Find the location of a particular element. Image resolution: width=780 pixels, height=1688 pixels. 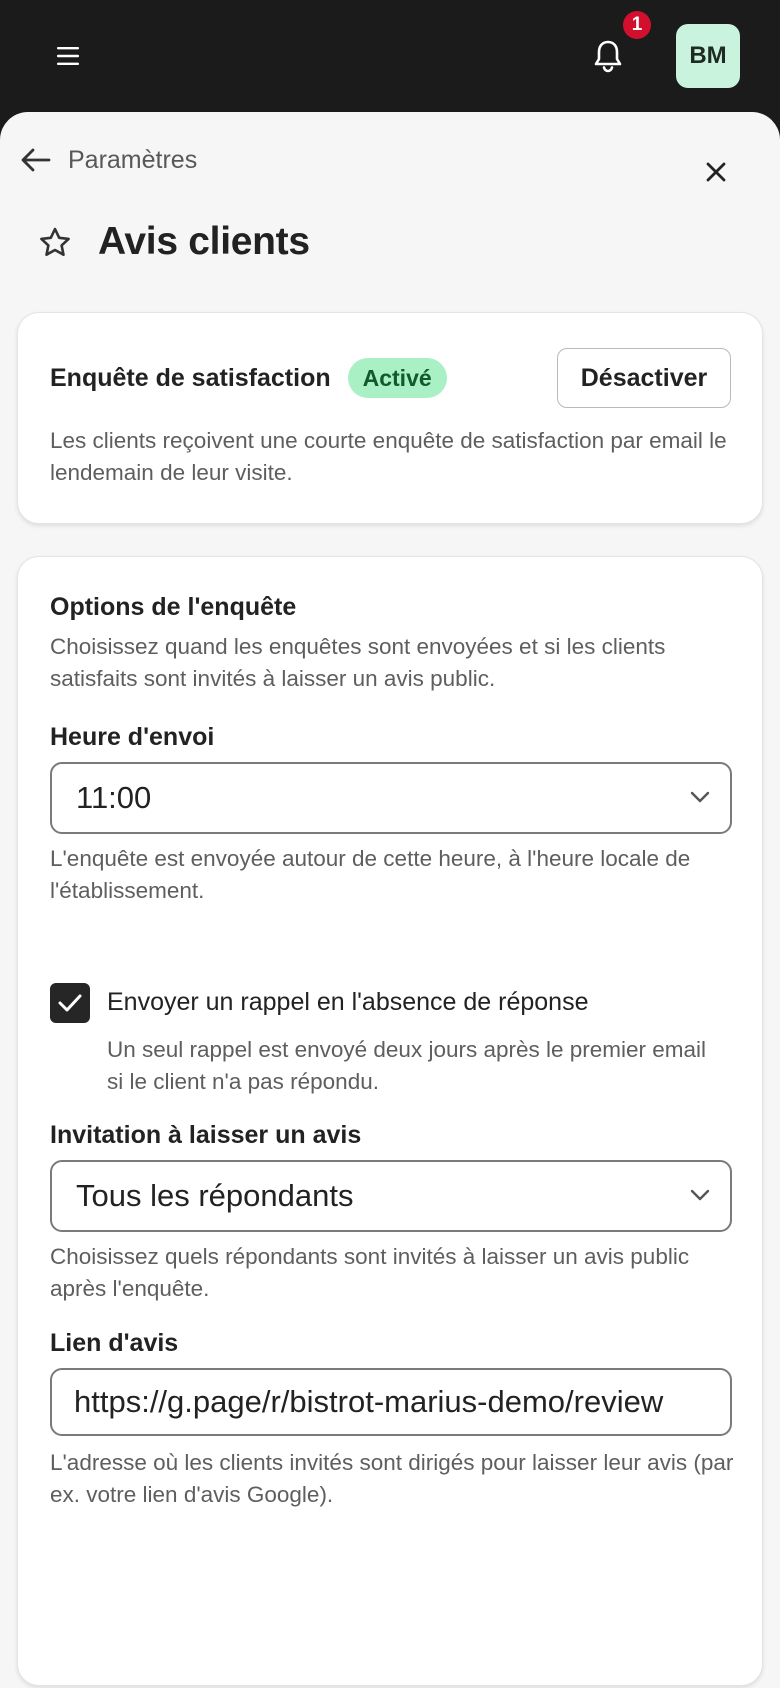

check-icon is located at coordinates (70, 1003).